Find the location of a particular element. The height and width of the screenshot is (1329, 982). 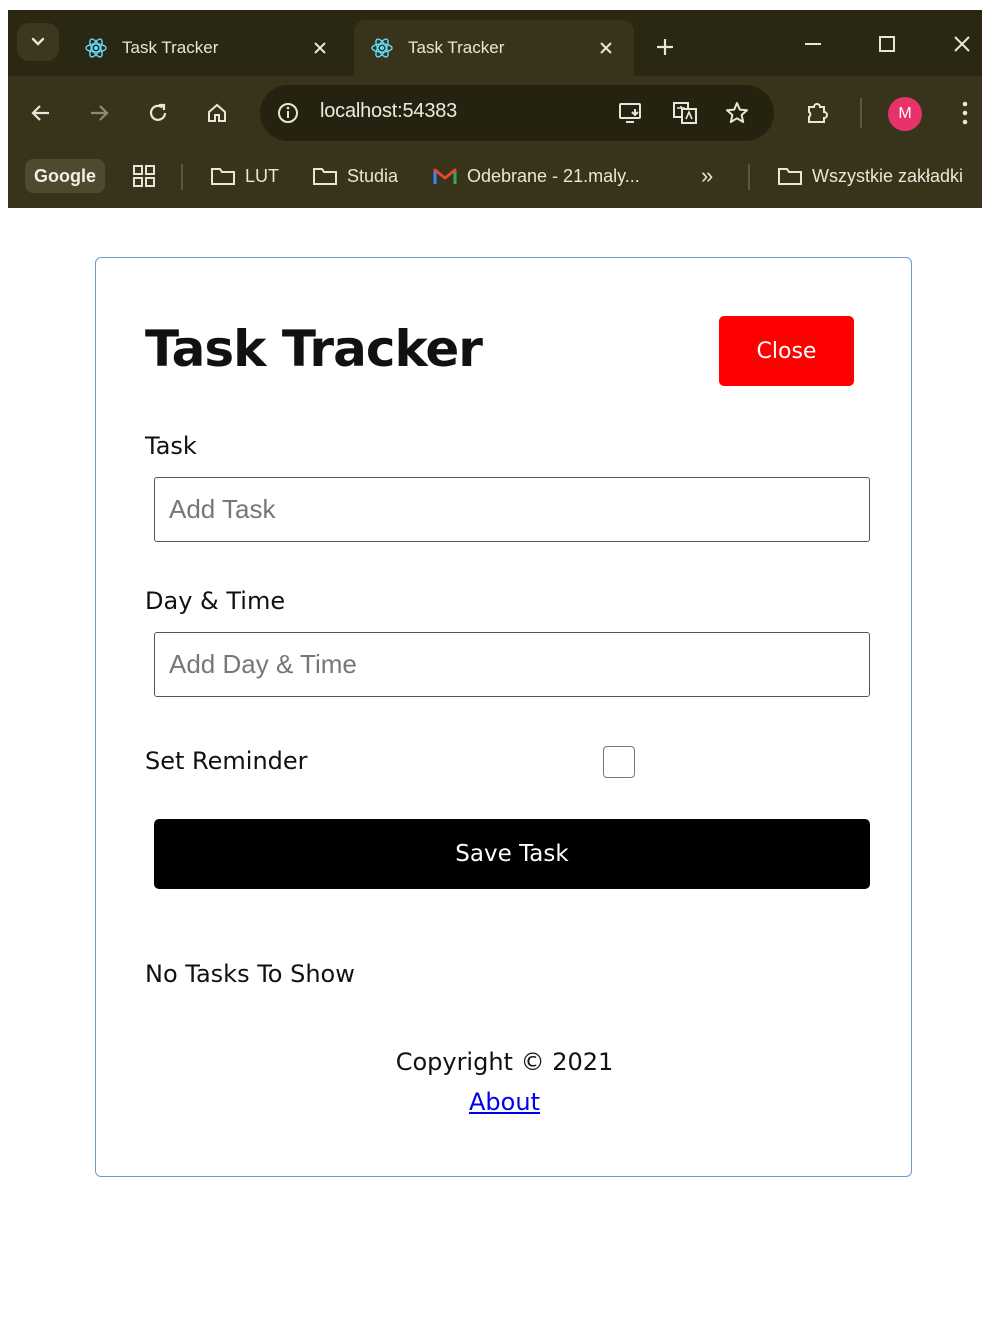

day-time-input is located at coordinates (512, 664).